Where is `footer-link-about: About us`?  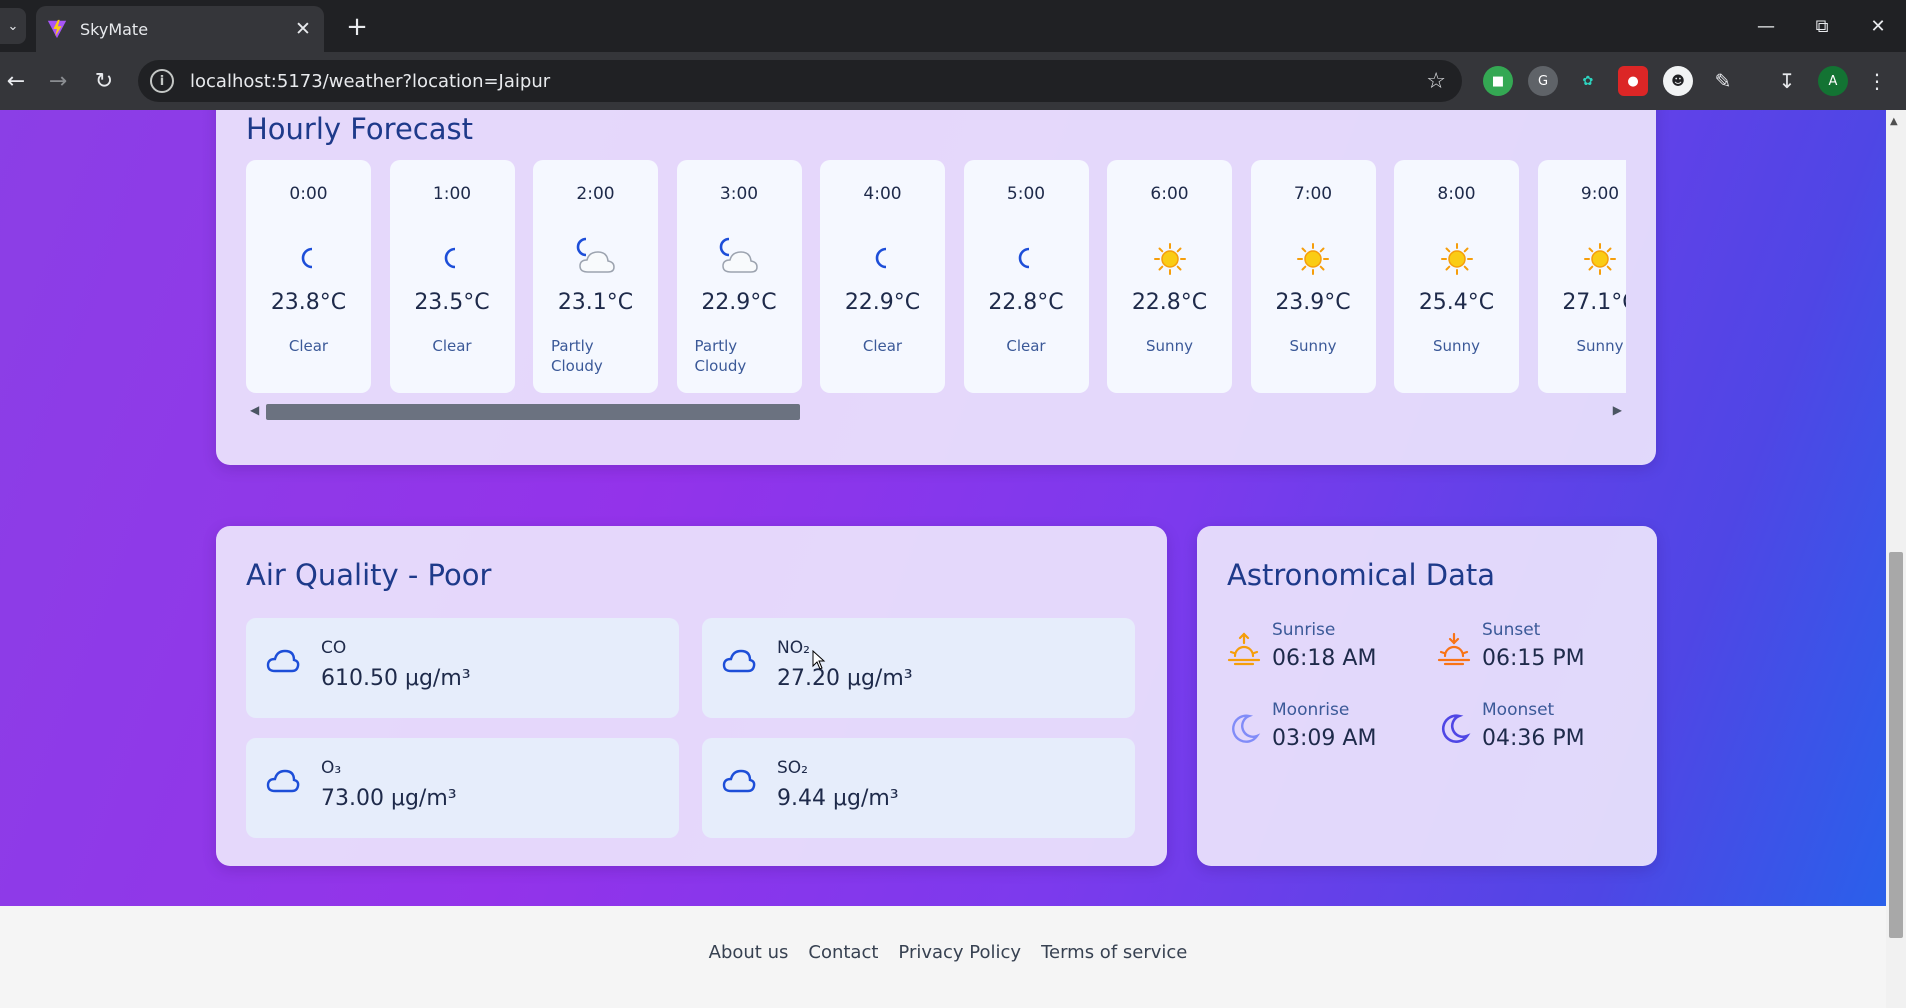 footer-link-about: About us is located at coordinates (749, 952).